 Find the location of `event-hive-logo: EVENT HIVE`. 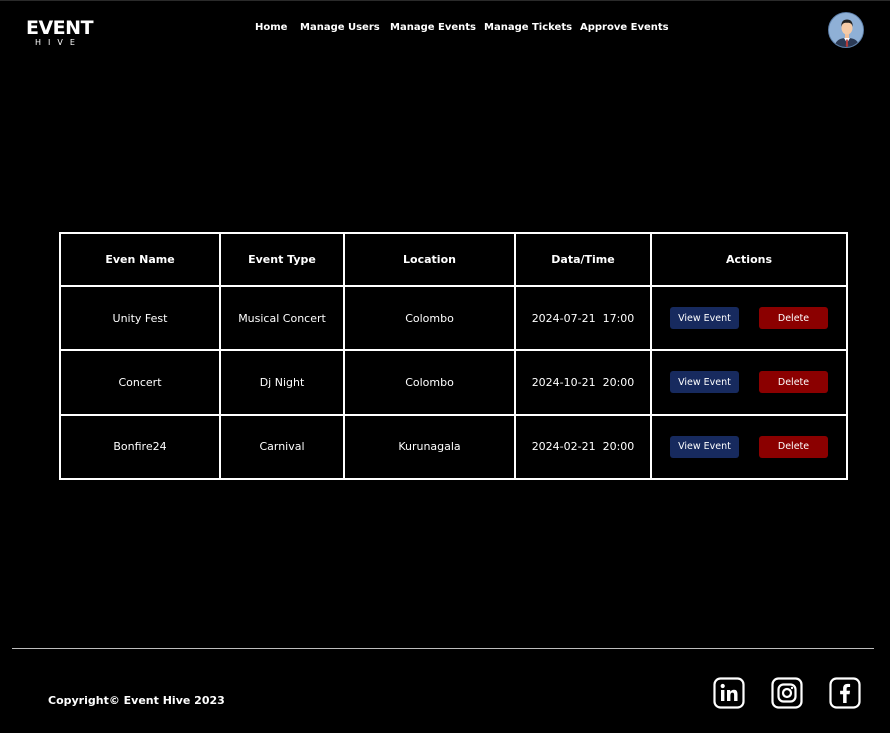

event-hive-logo: EVENT HIVE is located at coordinates (60, 34).